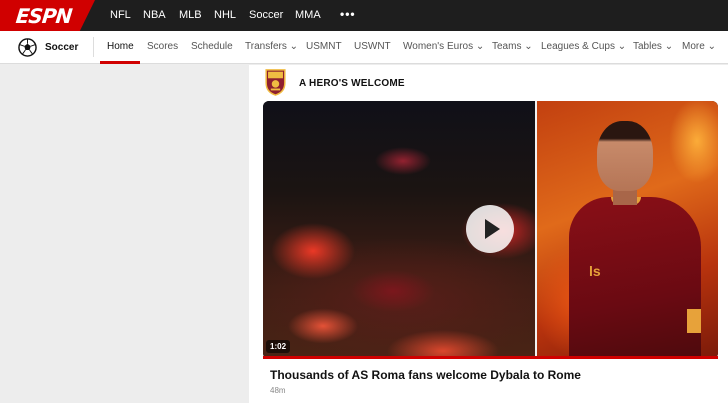  Describe the element at coordinates (212, 46) in the screenshot. I see `subnav-schedule: Schedule` at that location.